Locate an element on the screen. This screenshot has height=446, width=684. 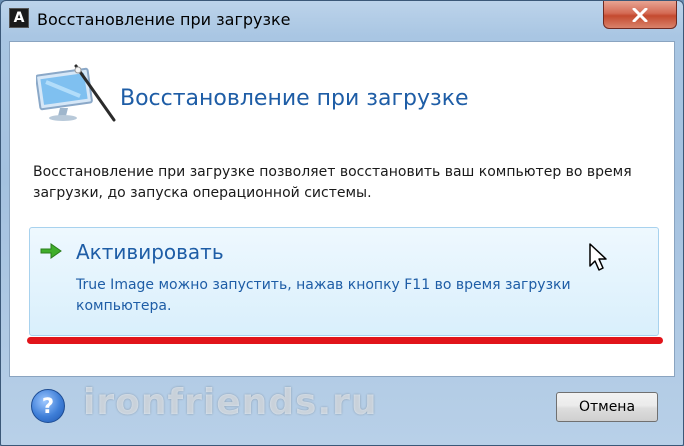
computer-wand-icon is located at coordinates (76, 93).